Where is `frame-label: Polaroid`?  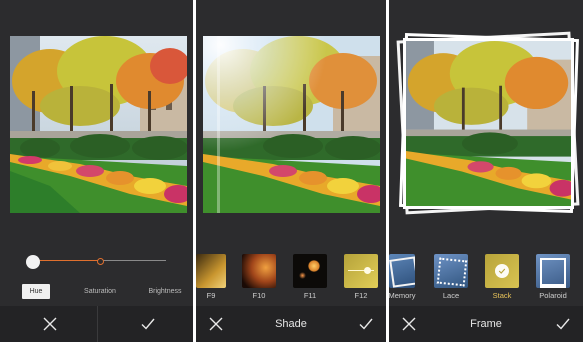 frame-label: Polaroid is located at coordinates (553, 295).